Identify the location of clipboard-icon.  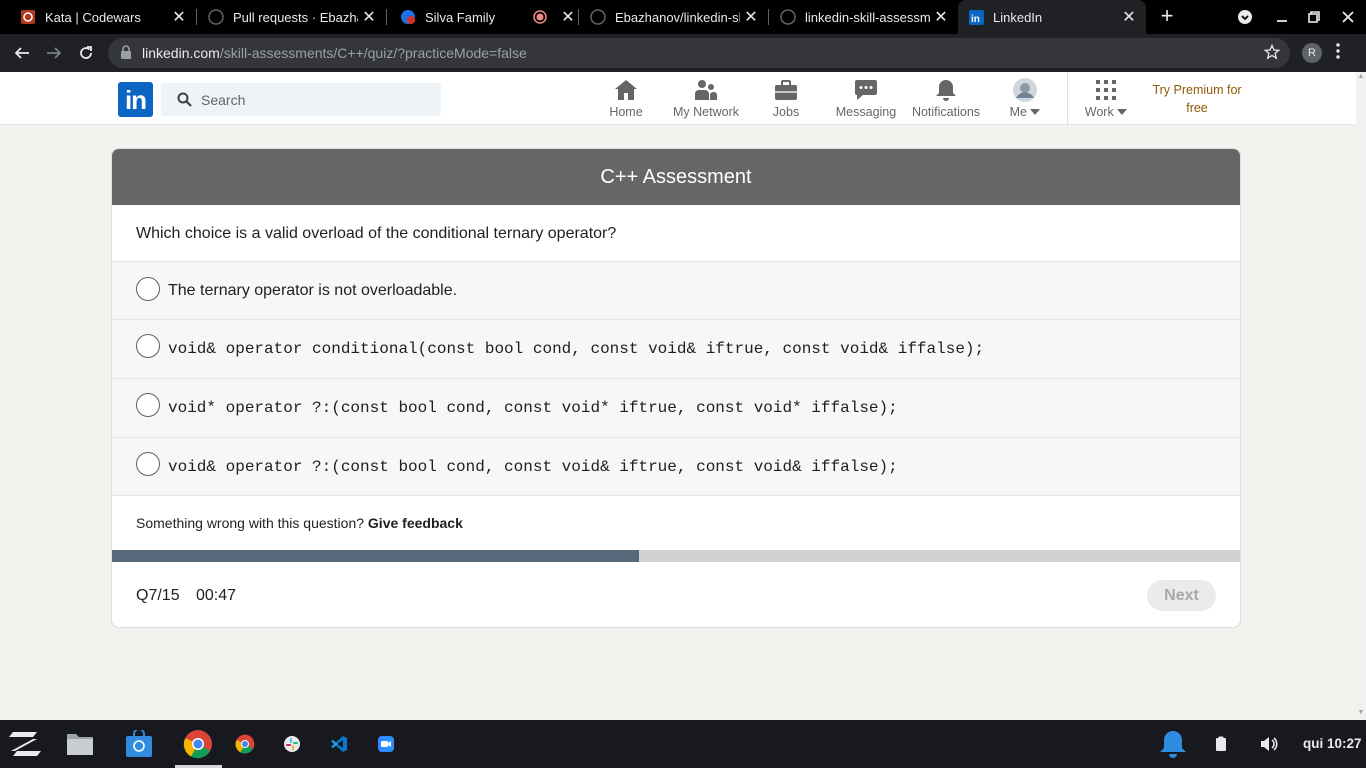
(1221, 744).